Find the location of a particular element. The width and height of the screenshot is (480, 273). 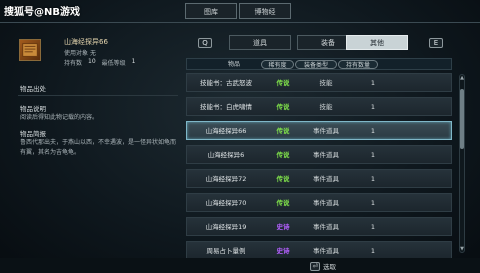

row-quality: 史诗 is located at coordinates (283, 227).